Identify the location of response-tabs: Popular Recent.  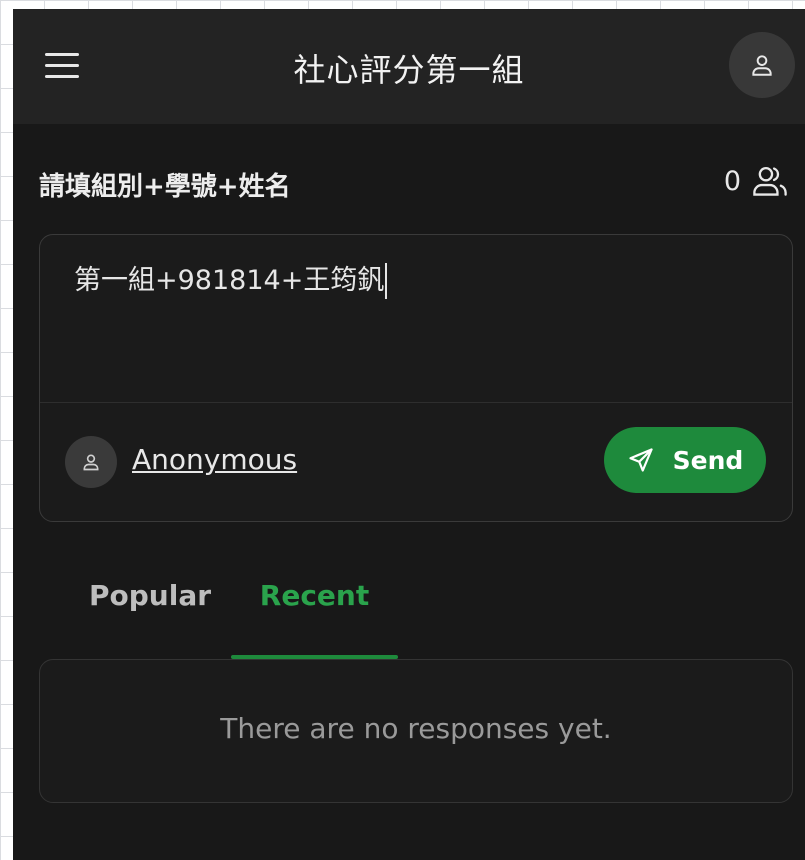
(415, 619).